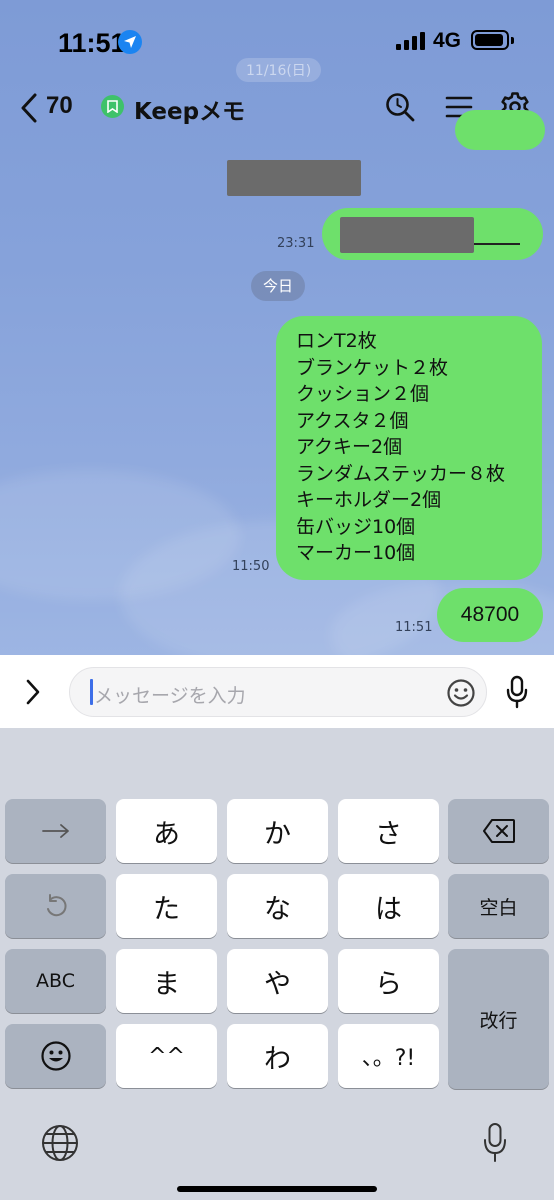 The height and width of the screenshot is (1200, 554). I want to click on undo-icon, so click(56, 905).